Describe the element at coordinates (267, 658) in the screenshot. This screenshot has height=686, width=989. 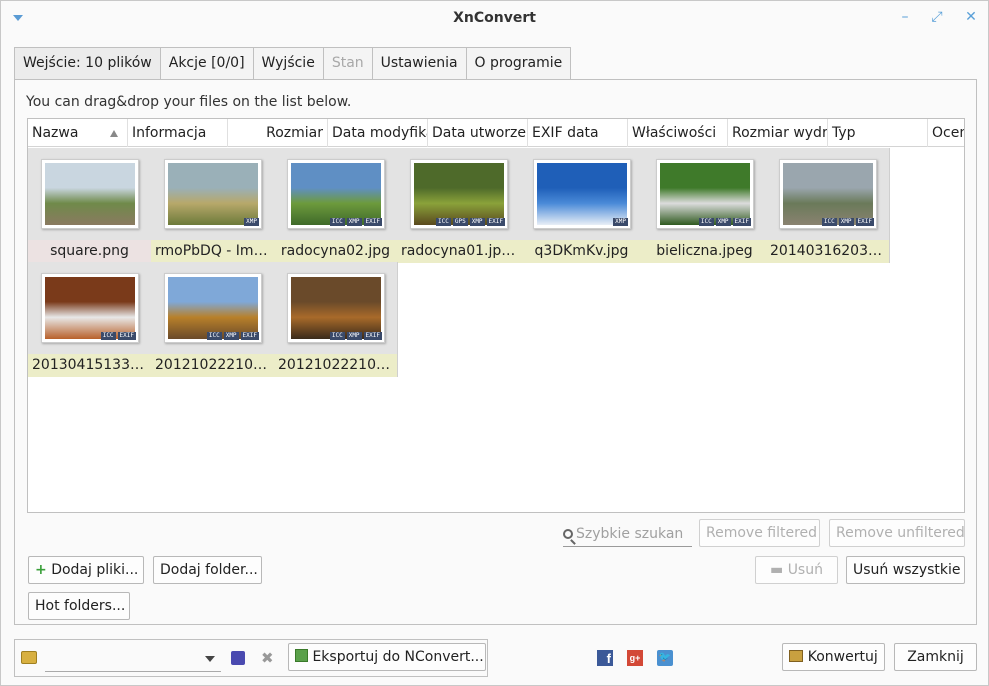
I see `delete-icon: ✖` at that location.